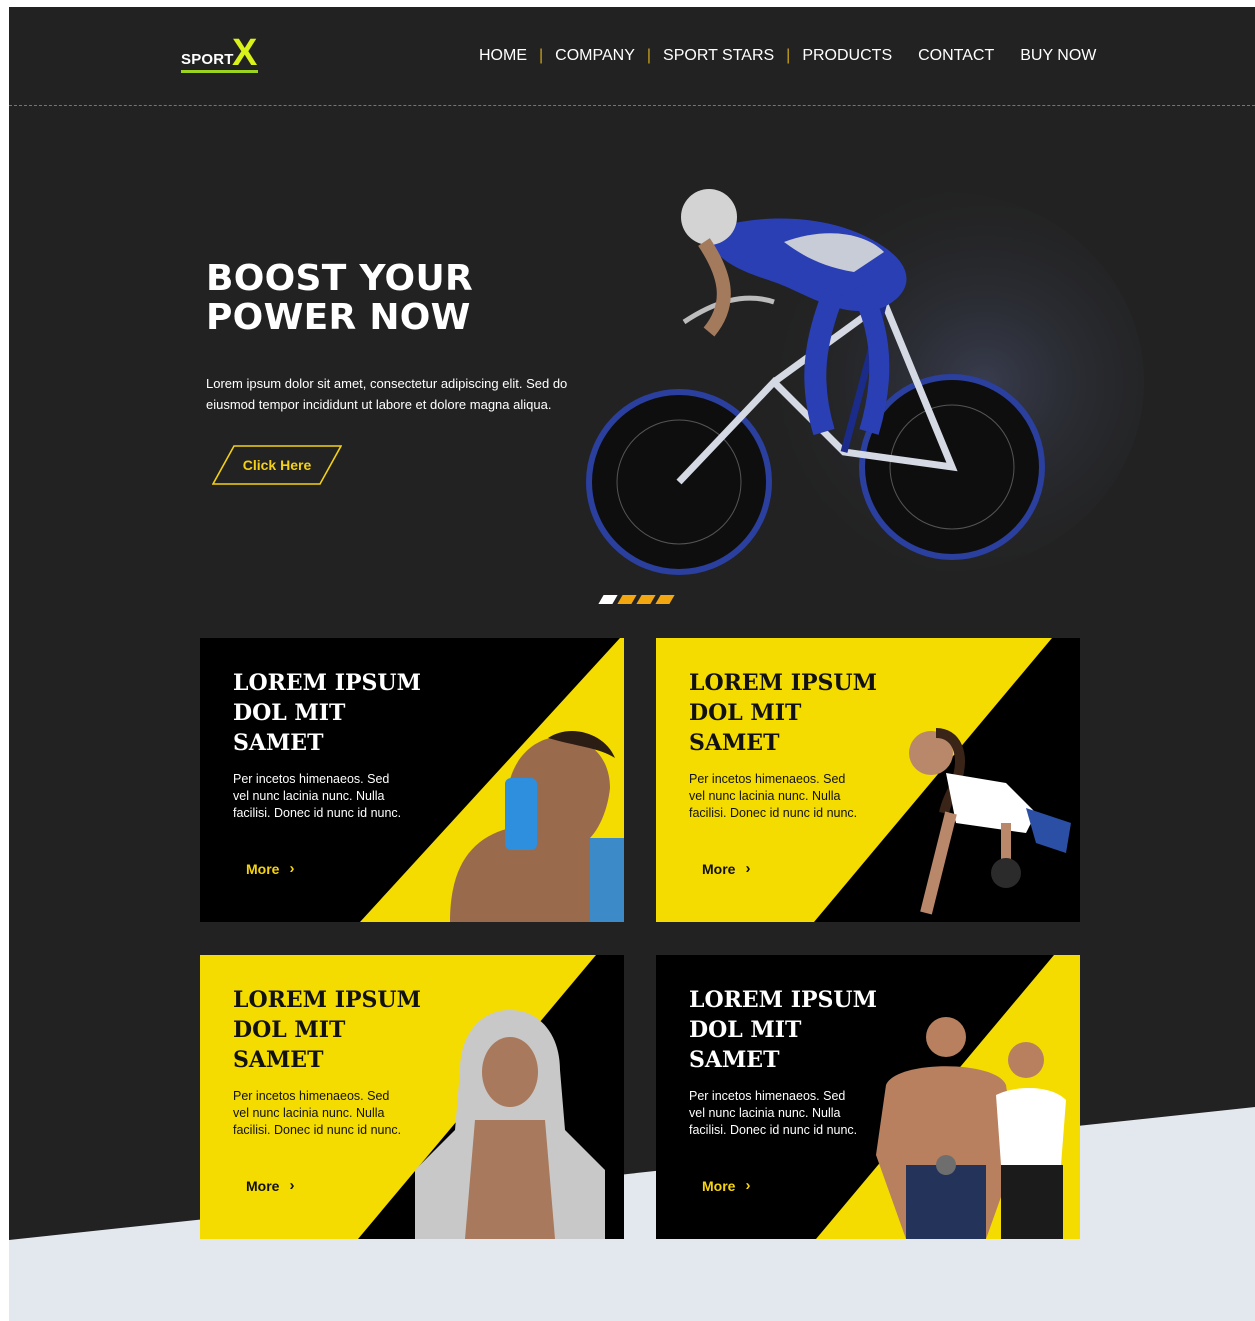 The width and height of the screenshot is (1255, 1321). What do you see at coordinates (956, 56) in the screenshot?
I see `nav-contact: CONTACT` at bounding box center [956, 56].